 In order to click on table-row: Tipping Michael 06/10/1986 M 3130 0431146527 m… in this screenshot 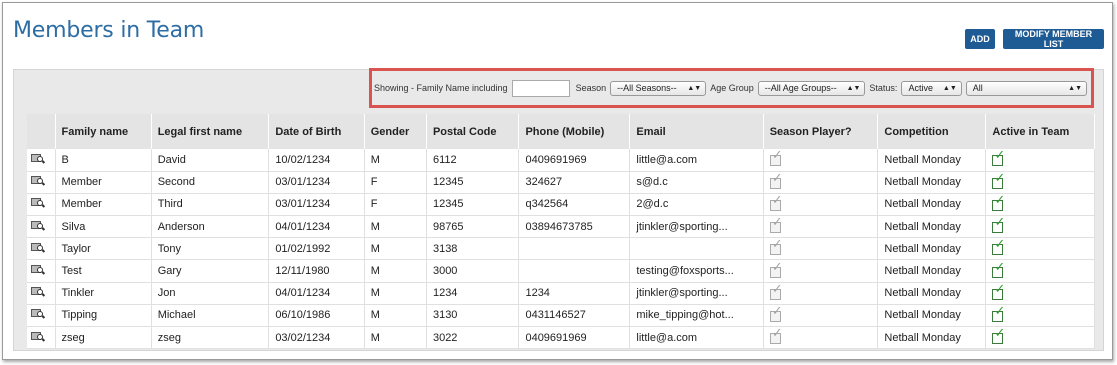, I will do `click(561, 316)`.